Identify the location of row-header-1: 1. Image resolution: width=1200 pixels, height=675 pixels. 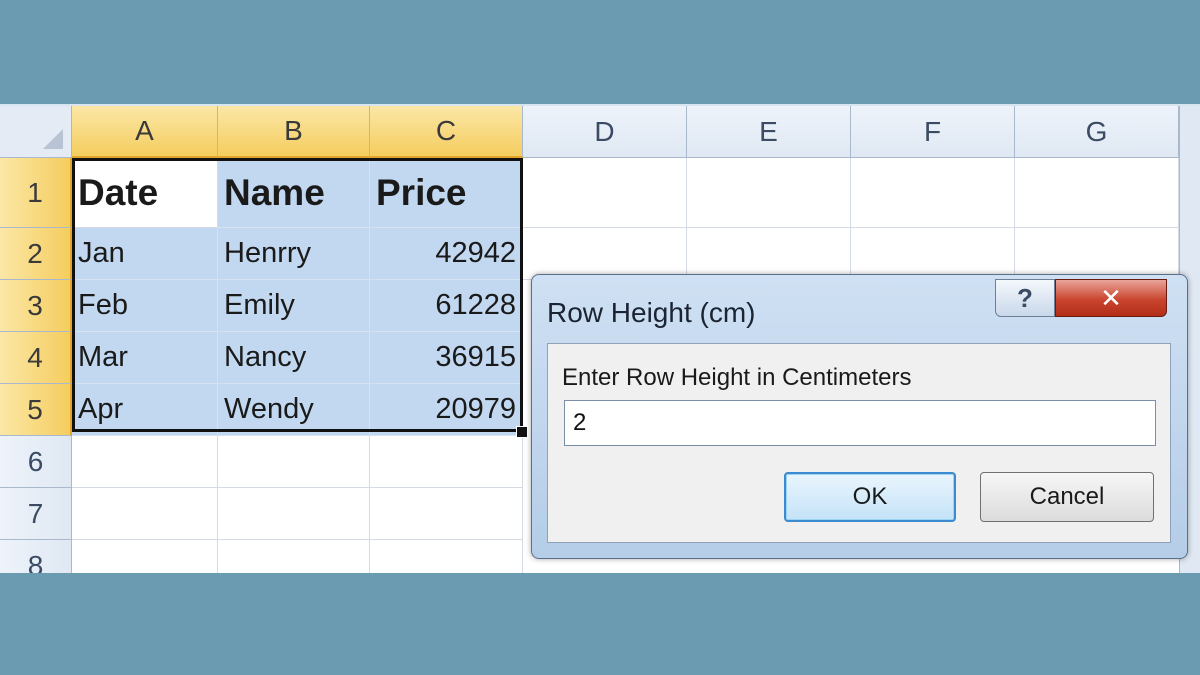
(36, 193).